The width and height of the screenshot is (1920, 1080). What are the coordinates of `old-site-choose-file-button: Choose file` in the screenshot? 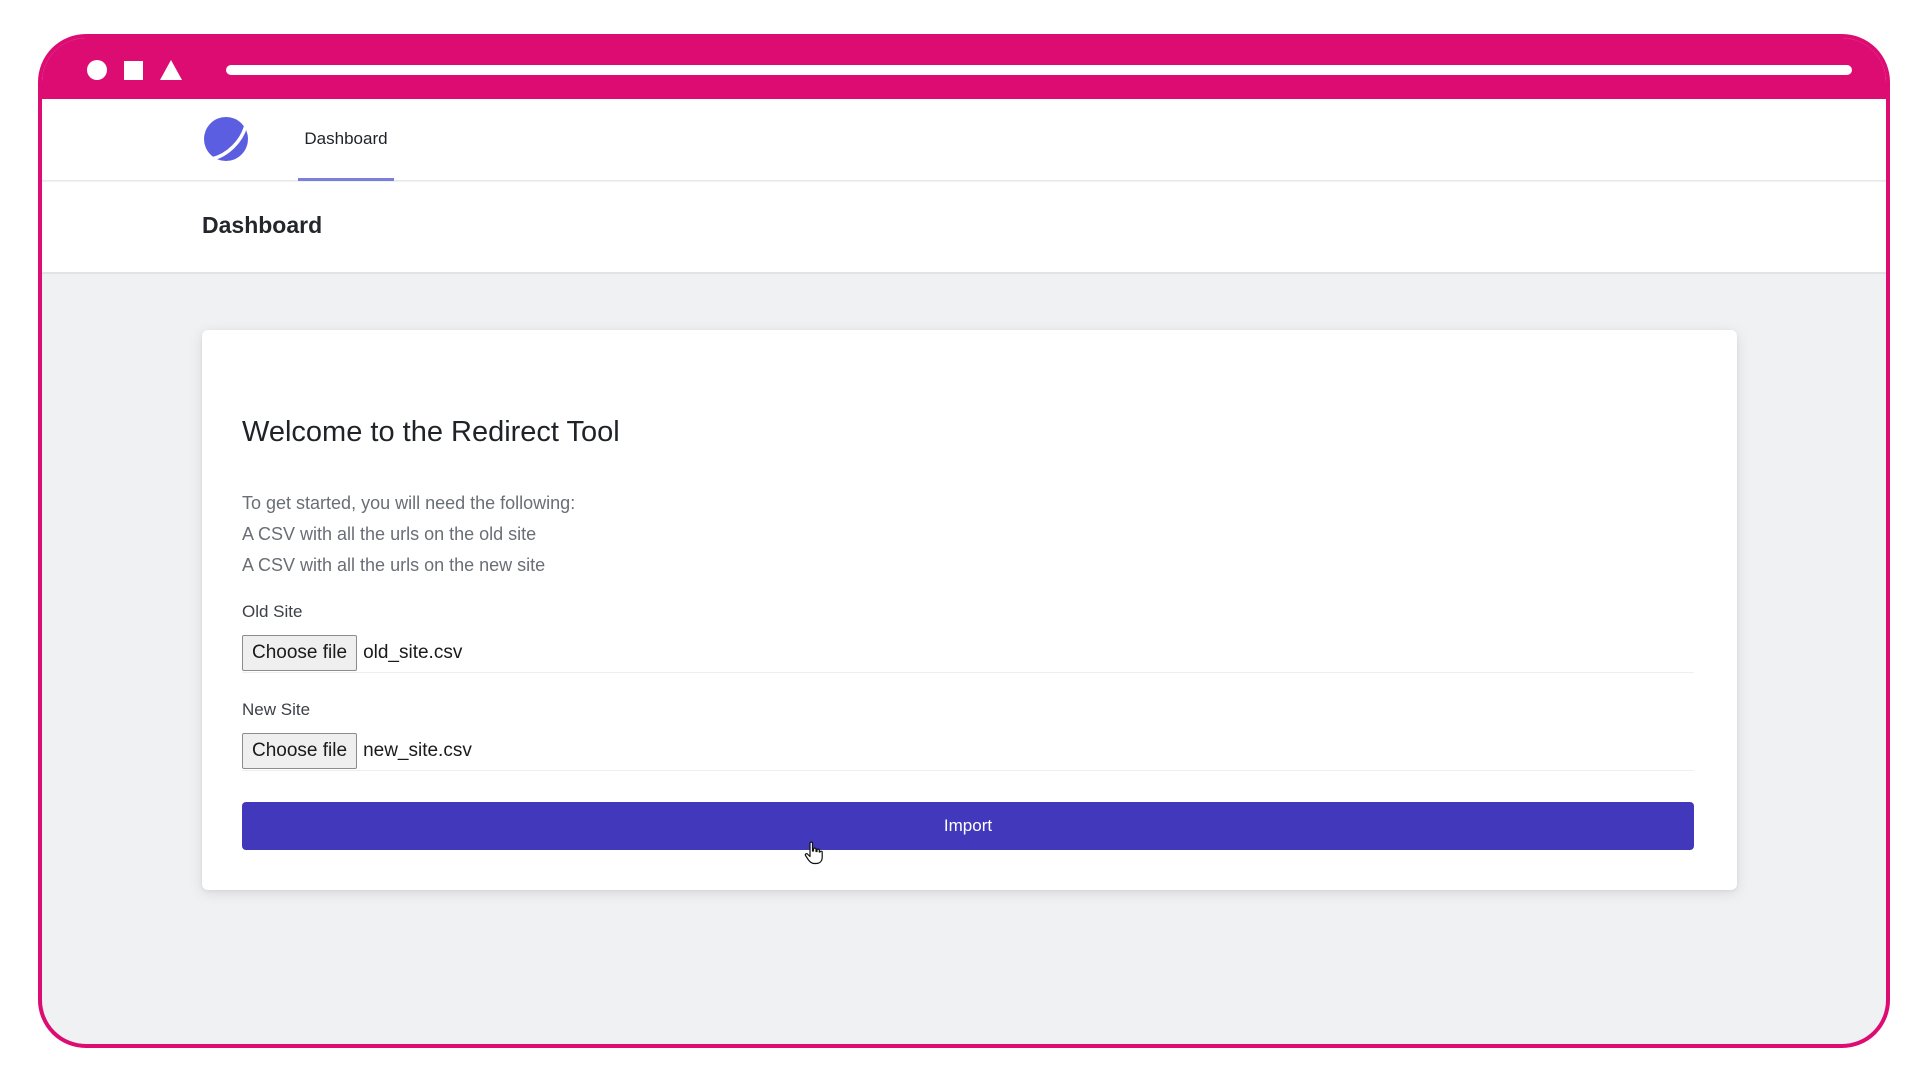 It's located at (300, 652).